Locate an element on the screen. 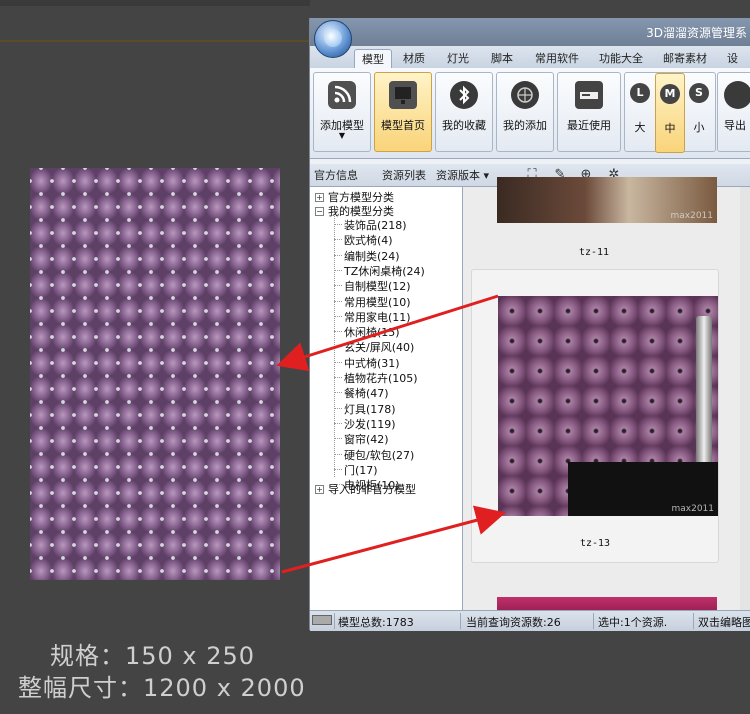 This screenshot has height=714, width=750. annotation-arrows is located at coordinates (391, 434).